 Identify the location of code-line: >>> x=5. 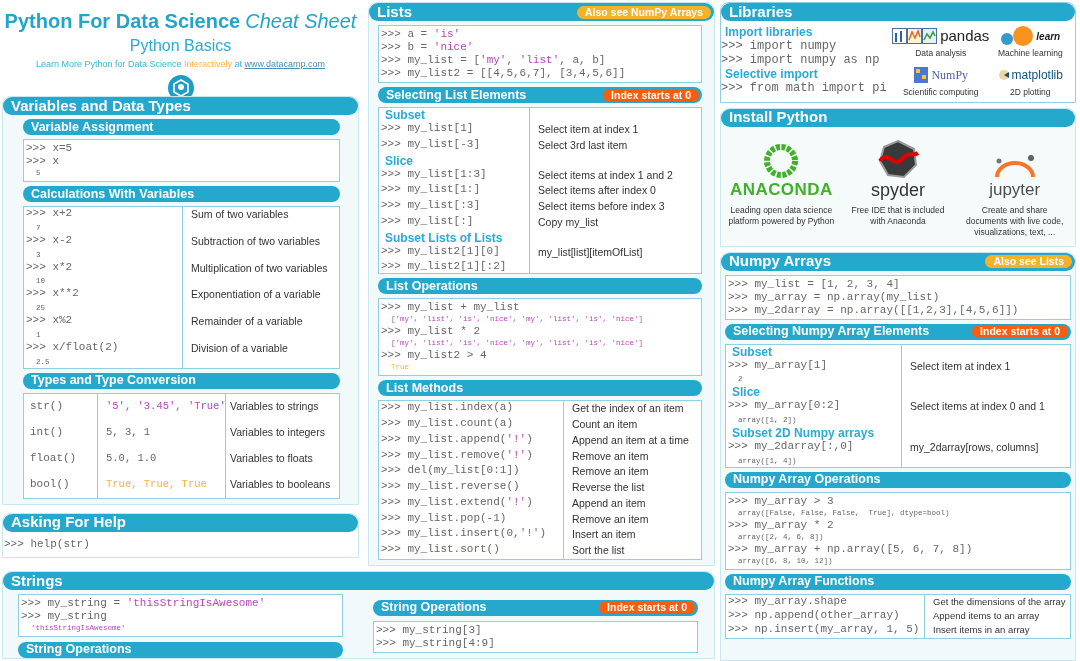
(50, 148).